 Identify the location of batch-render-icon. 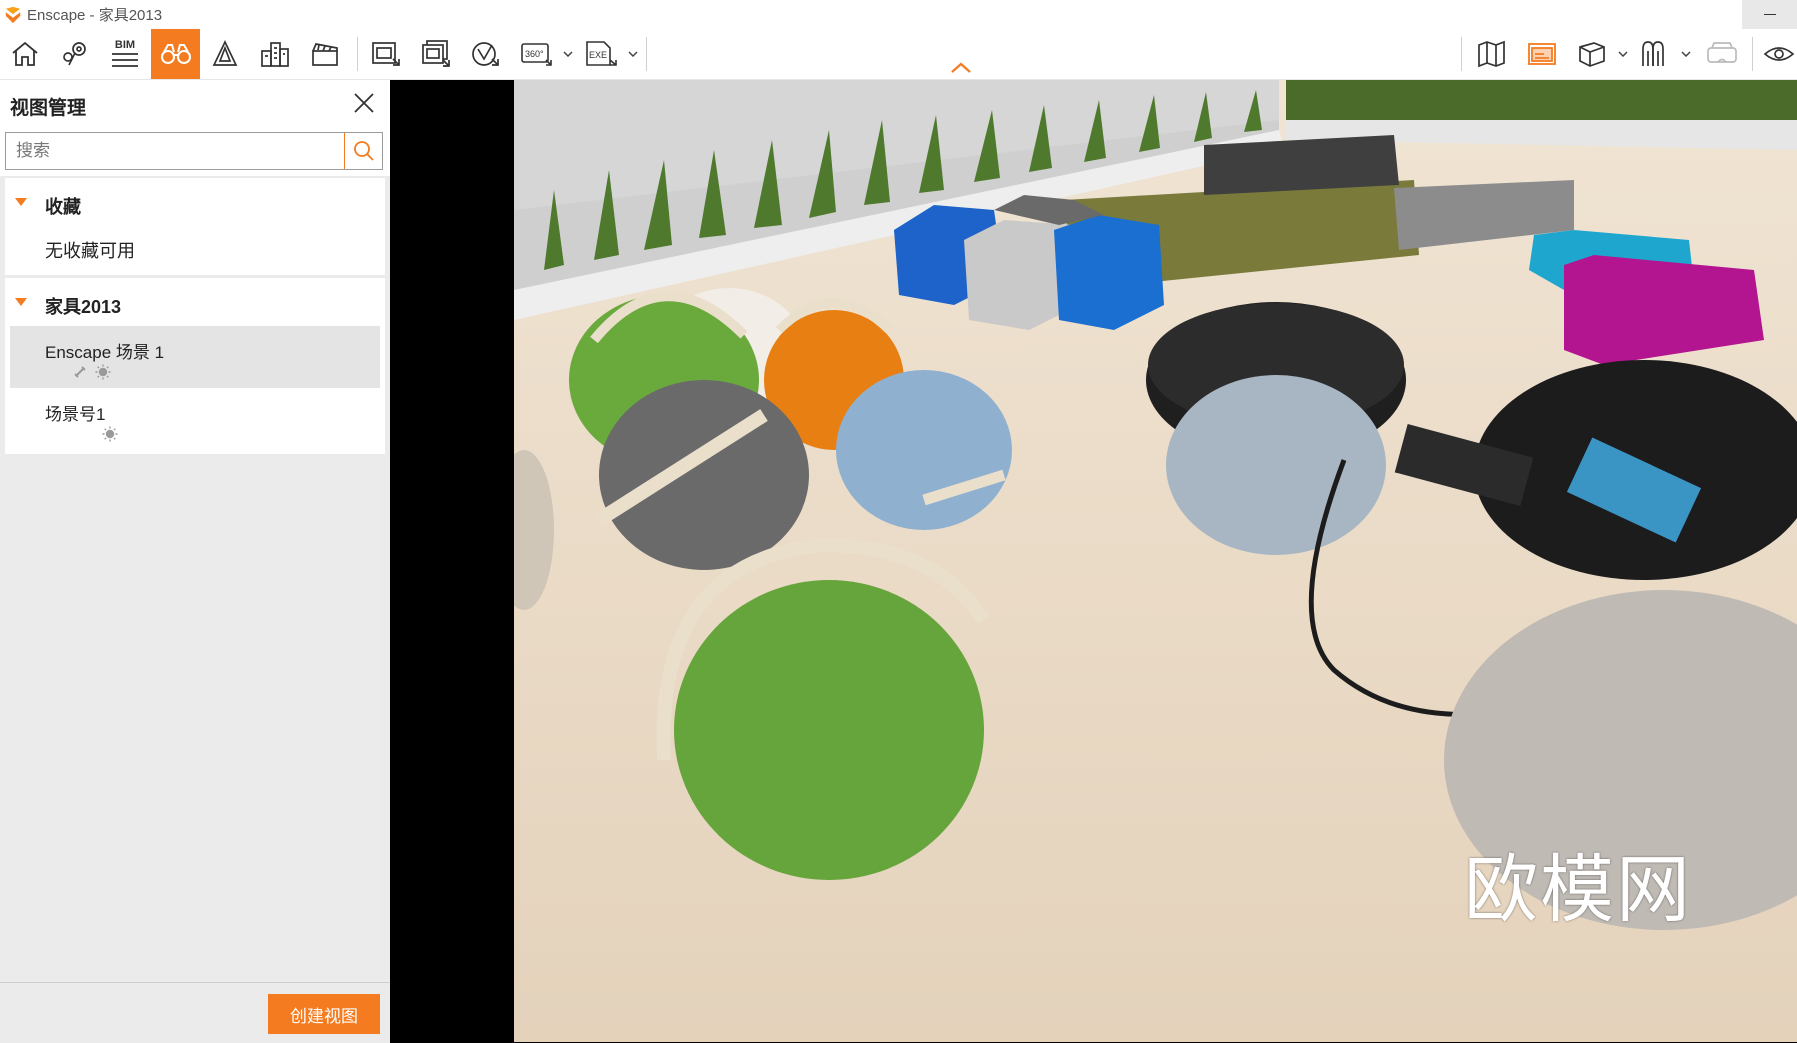
(436, 54).